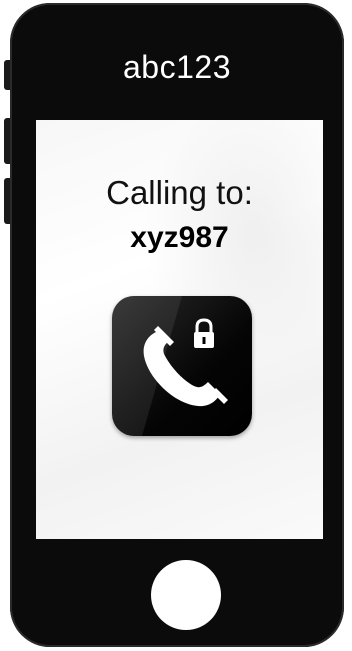 This screenshot has width=352, height=651. Describe the element at coordinates (204, 333) in the screenshot. I see `lock-icon` at that location.